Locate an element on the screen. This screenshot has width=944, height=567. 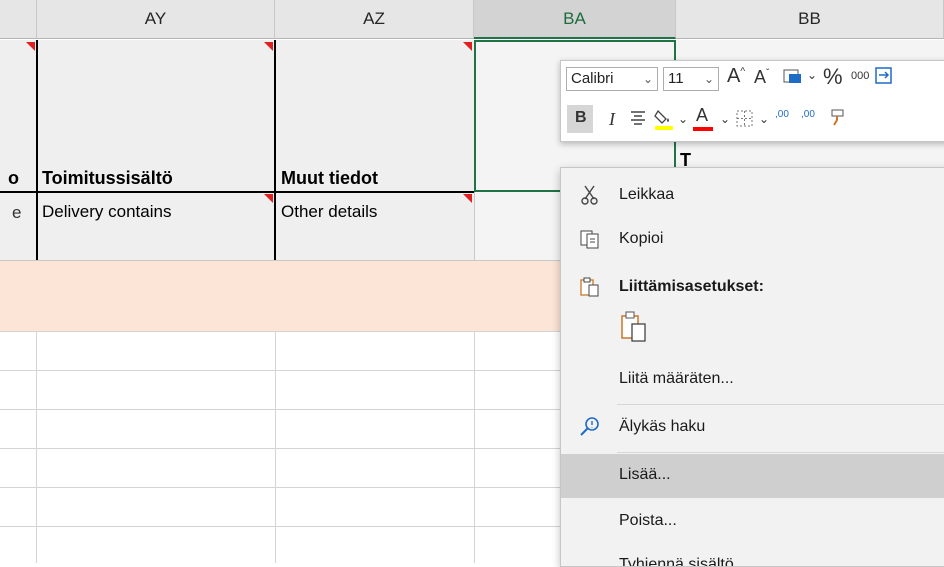
column-label-bb: BB is located at coordinates (809, 18).